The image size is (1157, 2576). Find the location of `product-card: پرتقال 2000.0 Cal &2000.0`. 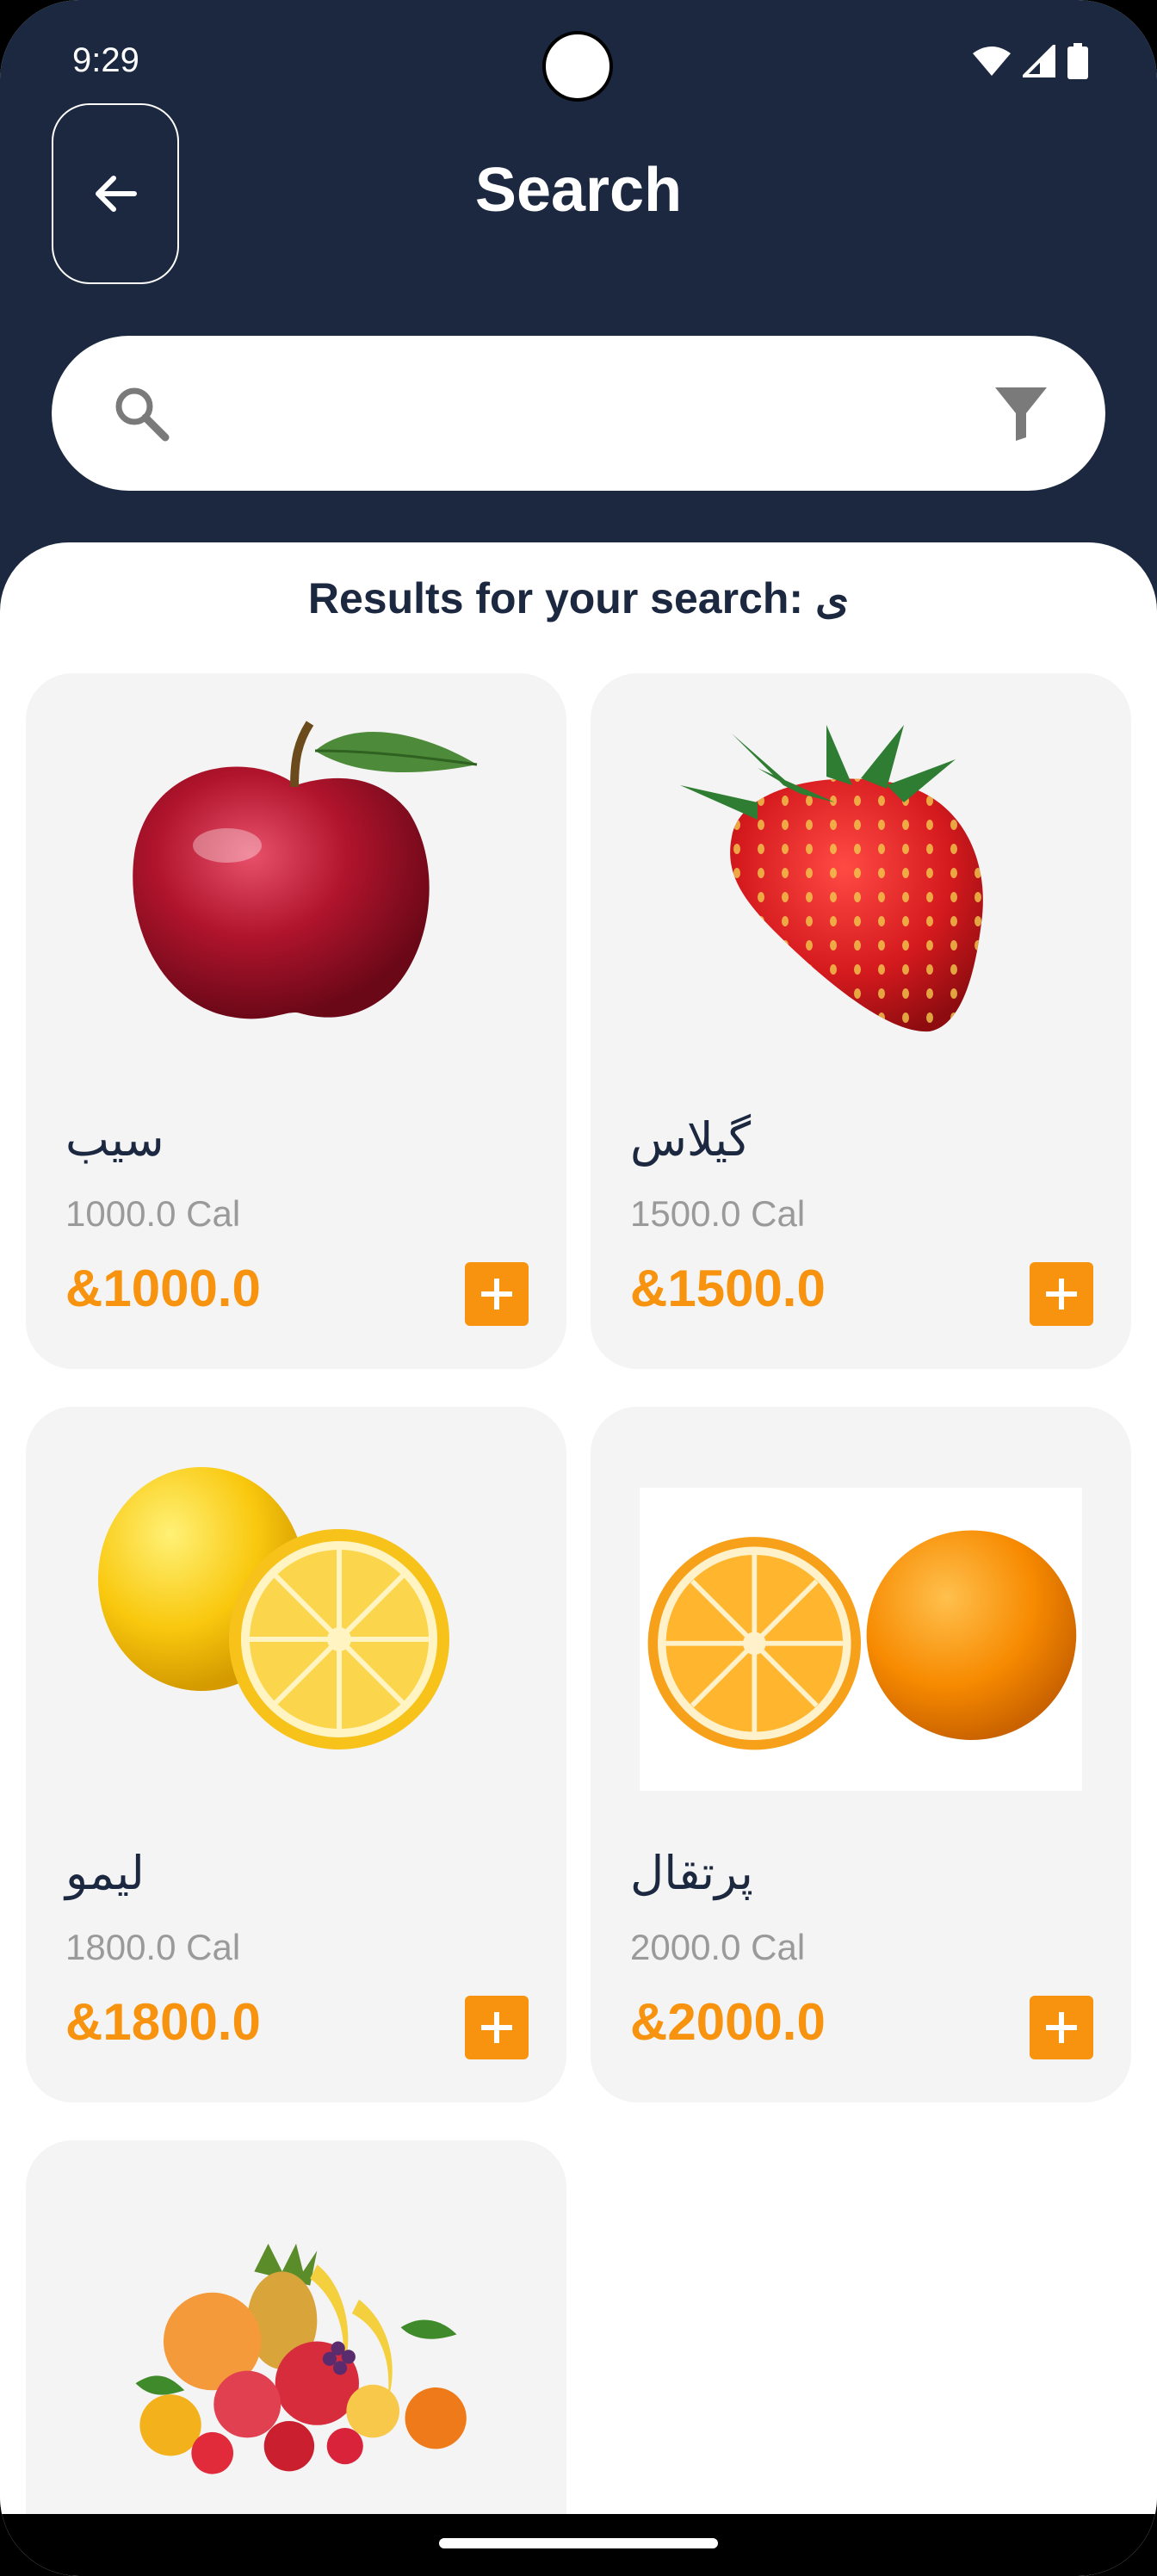

product-card: پرتقال 2000.0 Cal &2000.0 is located at coordinates (861, 1754).